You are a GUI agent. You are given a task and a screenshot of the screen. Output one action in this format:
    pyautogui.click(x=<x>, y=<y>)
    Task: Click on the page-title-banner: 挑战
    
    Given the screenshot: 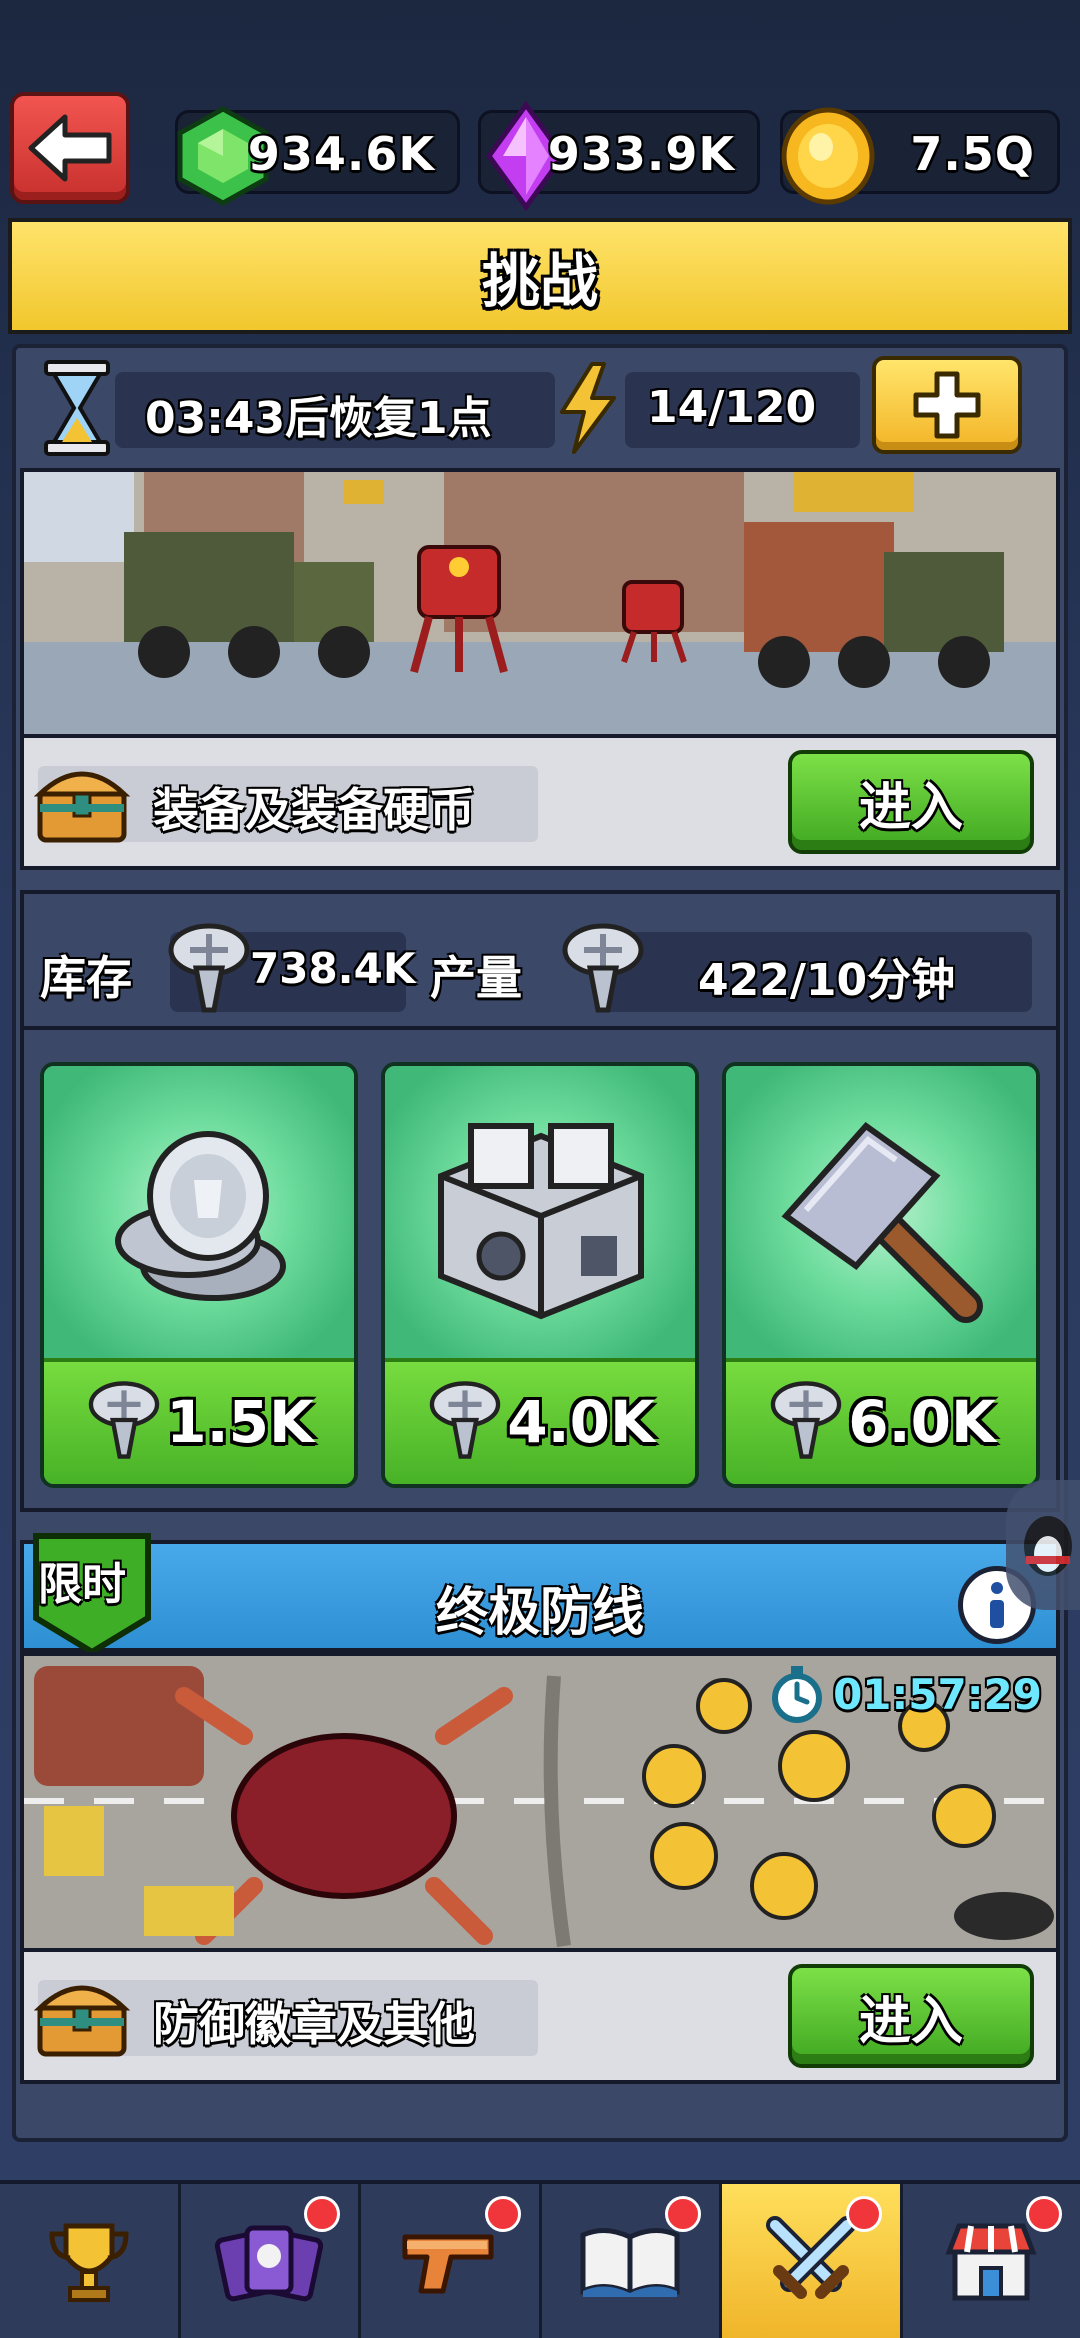 What is the action you would take?
    pyautogui.click(x=540, y=276)
    